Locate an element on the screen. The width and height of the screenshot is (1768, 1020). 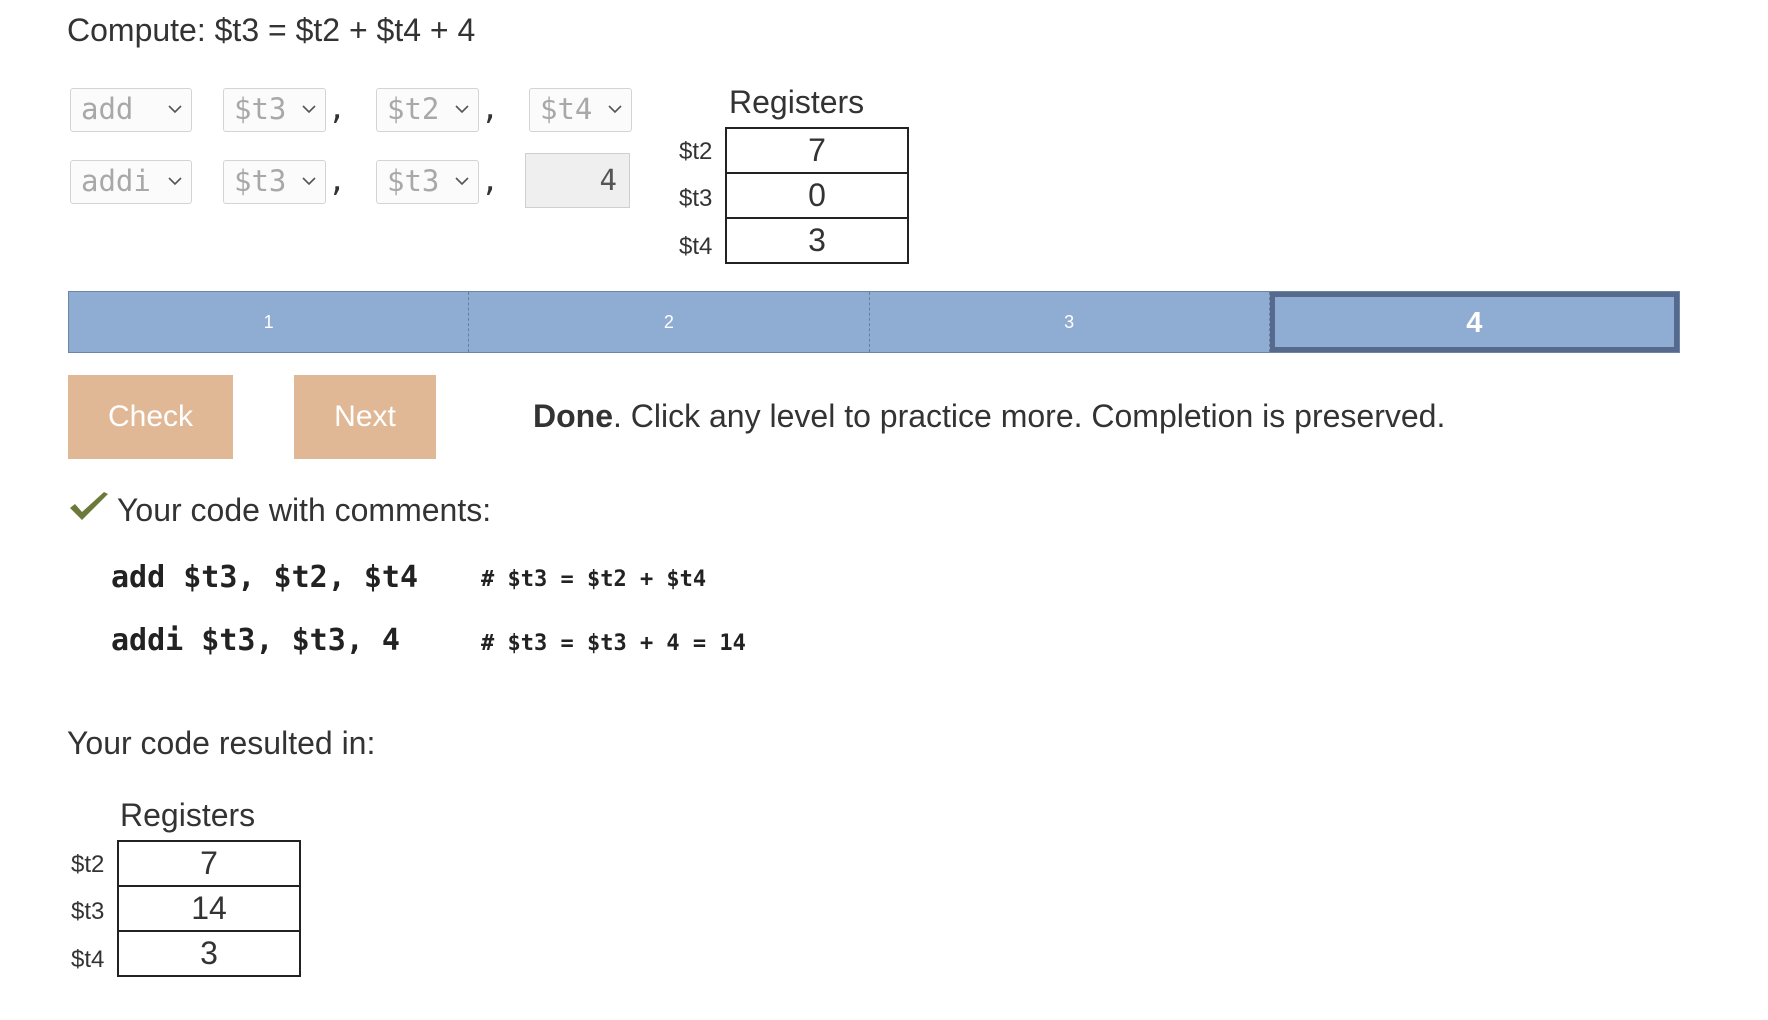
check-button: Check is located at coordinates (150, 417).